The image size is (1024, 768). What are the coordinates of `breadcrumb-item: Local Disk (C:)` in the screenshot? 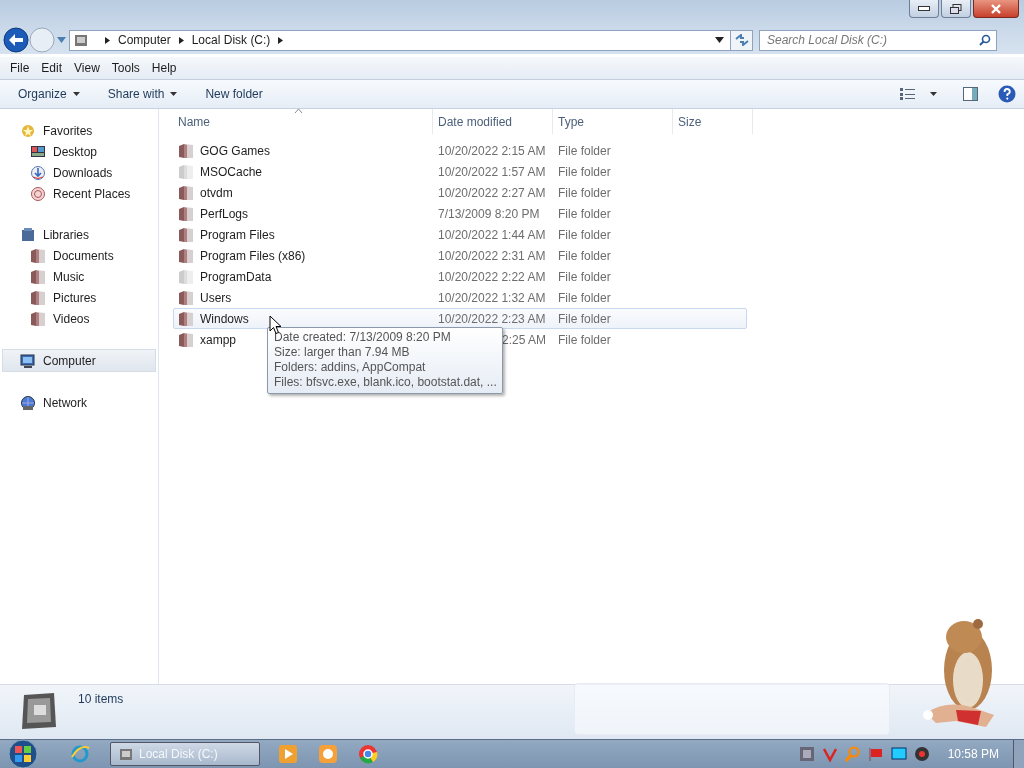 It's located at (231, 40).